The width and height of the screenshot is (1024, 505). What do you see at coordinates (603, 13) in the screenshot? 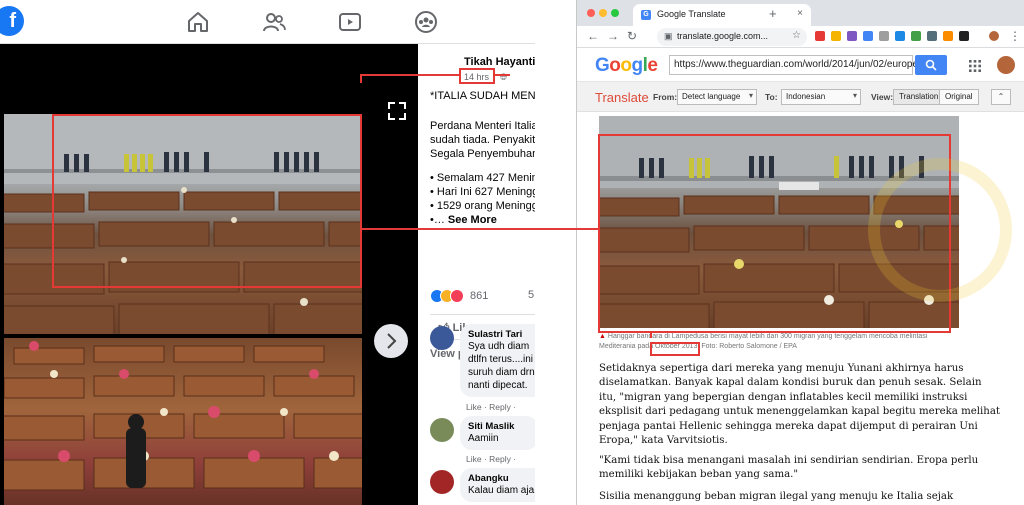
I see `minimize-window-button` at bounding box center [603, 13].